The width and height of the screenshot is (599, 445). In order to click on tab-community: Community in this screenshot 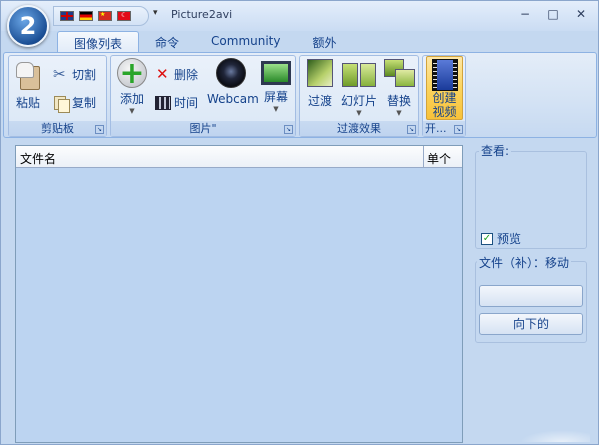, I will do `click(245, 42)`.